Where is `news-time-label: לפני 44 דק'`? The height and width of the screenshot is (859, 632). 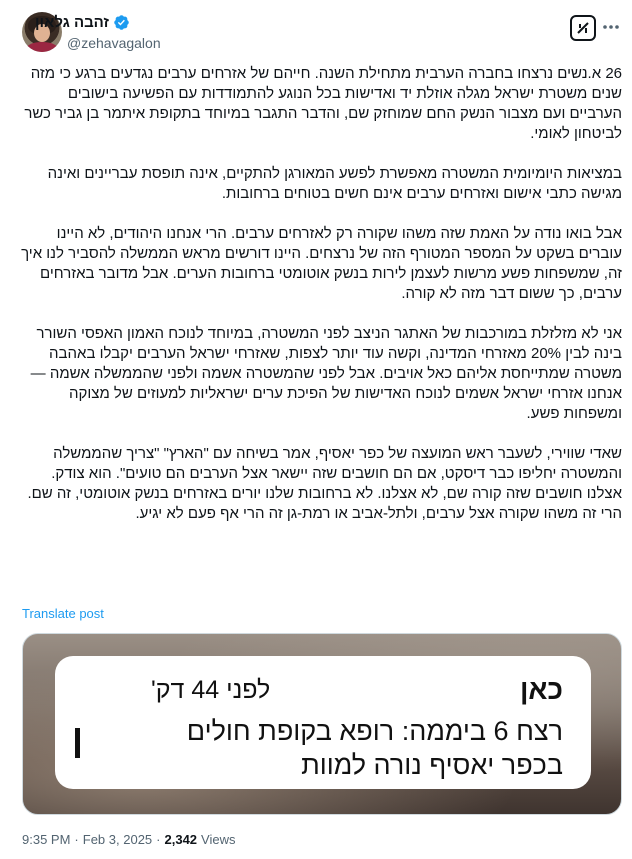
news-time-label: לפני 44 דק' is located at coordinates (211, 690).